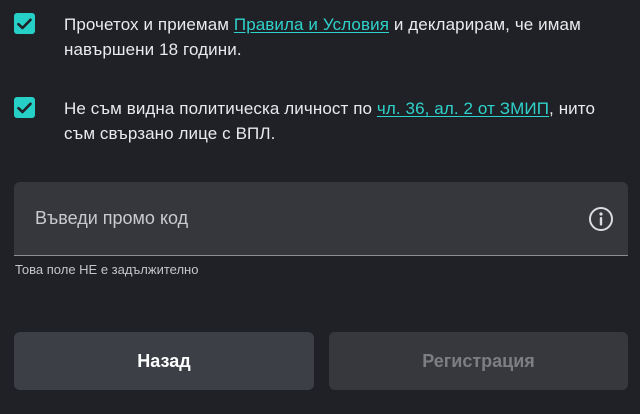 Image resolution: width=640 pixels, height=414 pixels. What do you see at coordinates (107, 269) in the screenshot?
I see `promo-helper-text: Това поле НЕ е задължително` at bounding box center [107, 269].